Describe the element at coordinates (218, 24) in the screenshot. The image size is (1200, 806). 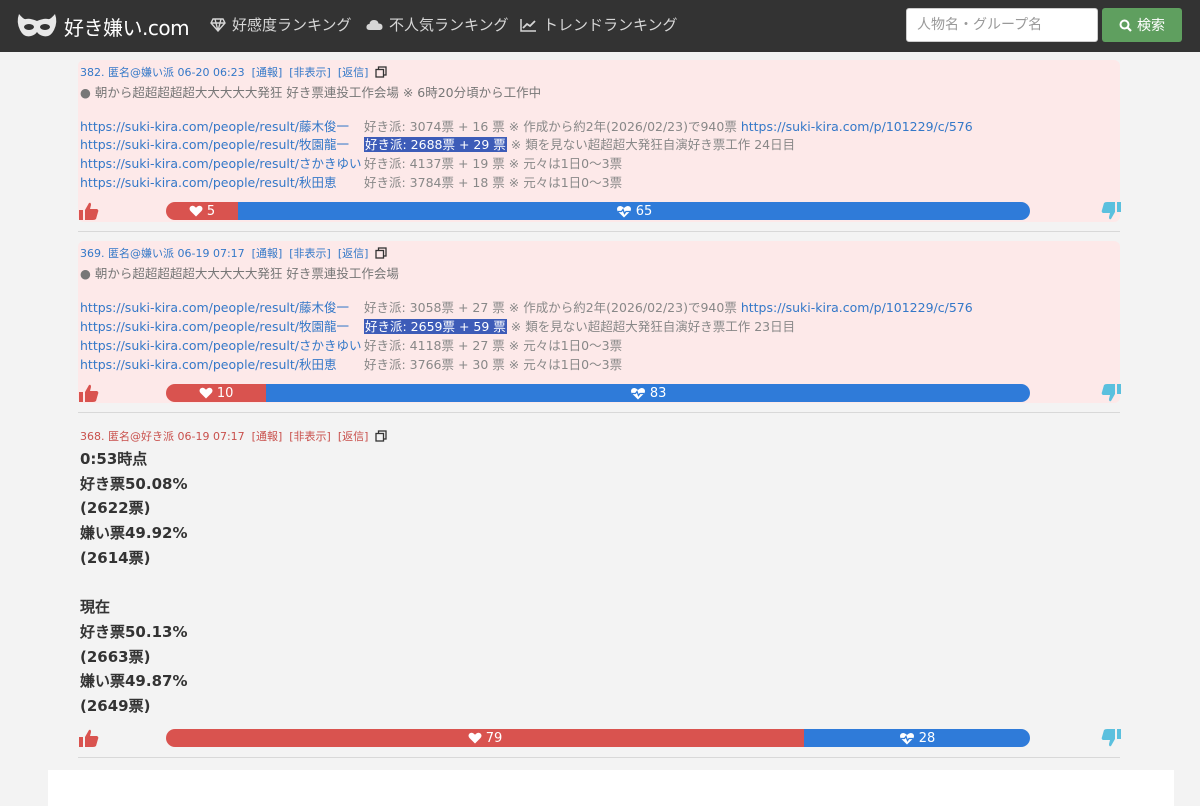
I see `diamond-icon` at that location.